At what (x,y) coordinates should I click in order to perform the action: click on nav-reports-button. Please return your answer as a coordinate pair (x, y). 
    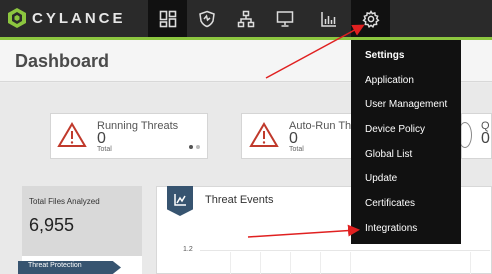
    Looking at the image, I should click on (328, 18).